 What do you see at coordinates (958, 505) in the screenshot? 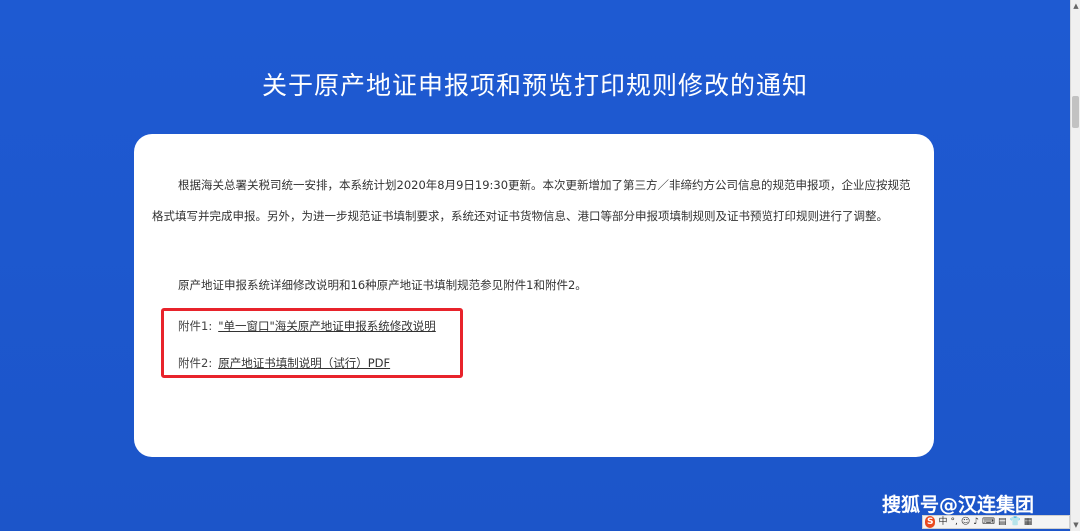
I see `watermark-text: 搜狐号@汉连集团` at bounding box center [958, 505].